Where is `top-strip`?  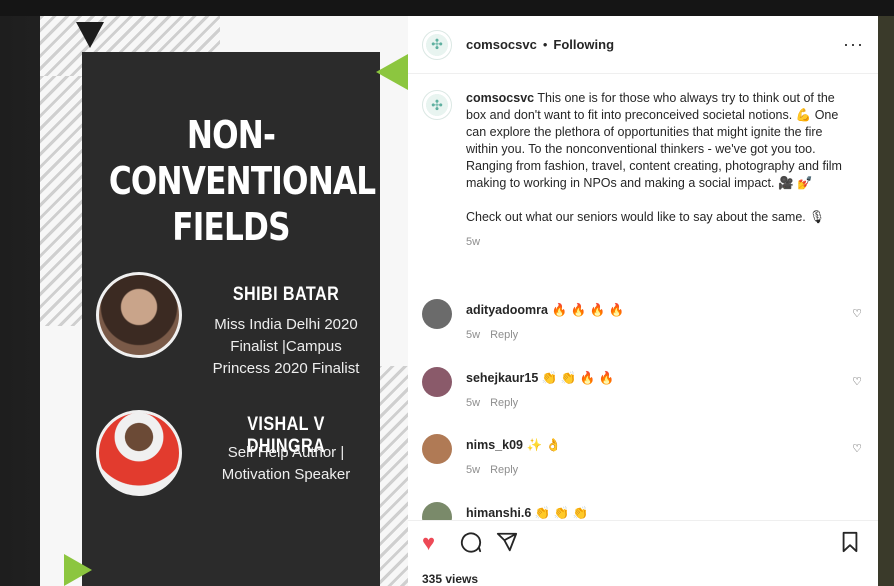 top-strip is located at coordinates (447, 8).